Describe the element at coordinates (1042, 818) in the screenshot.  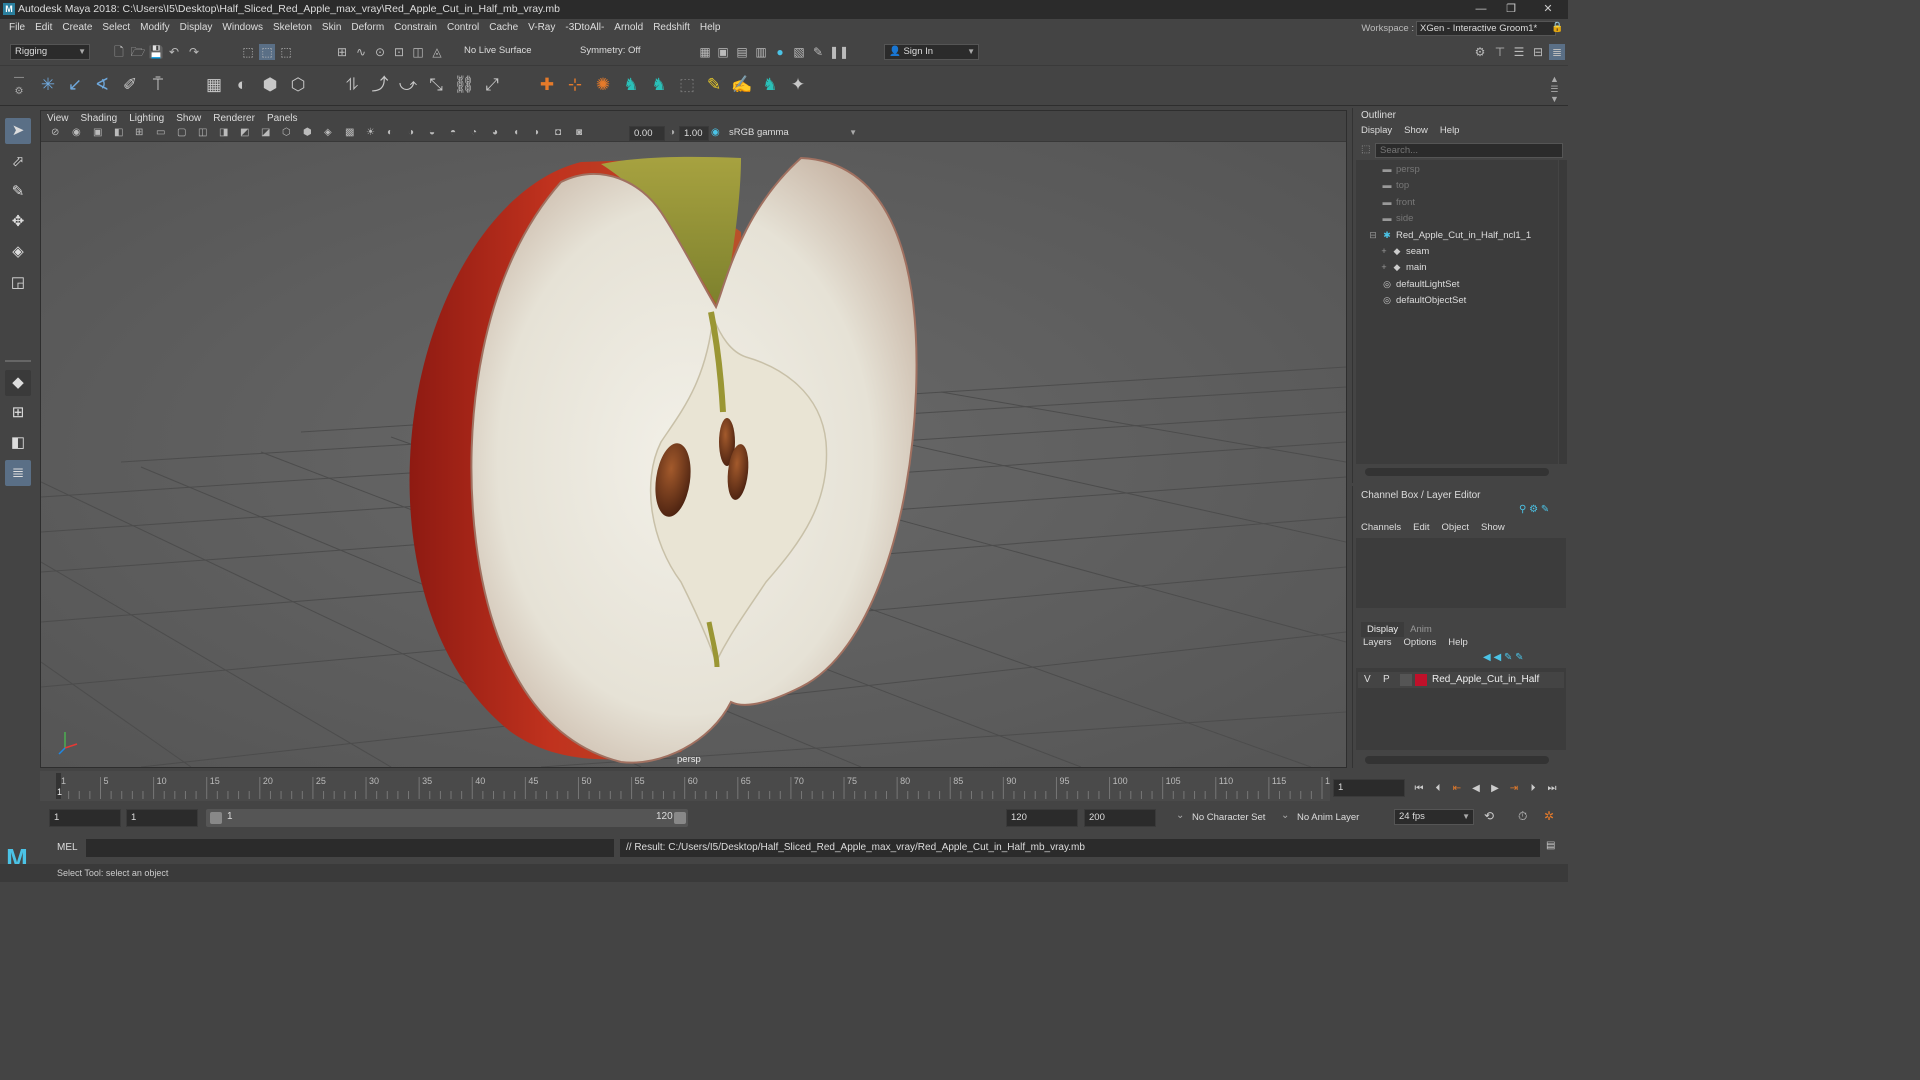
I see `playback-end-field: 120` at that location.